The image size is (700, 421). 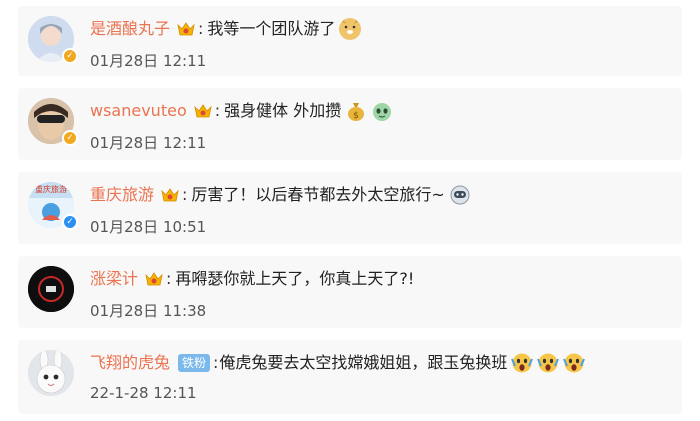 What do you see at coordinates (295, 278) in the screenshot?
I see `comment-text: 再嘚瑟你就上天了，你真上天了?!` at bounding box center [295, 278].